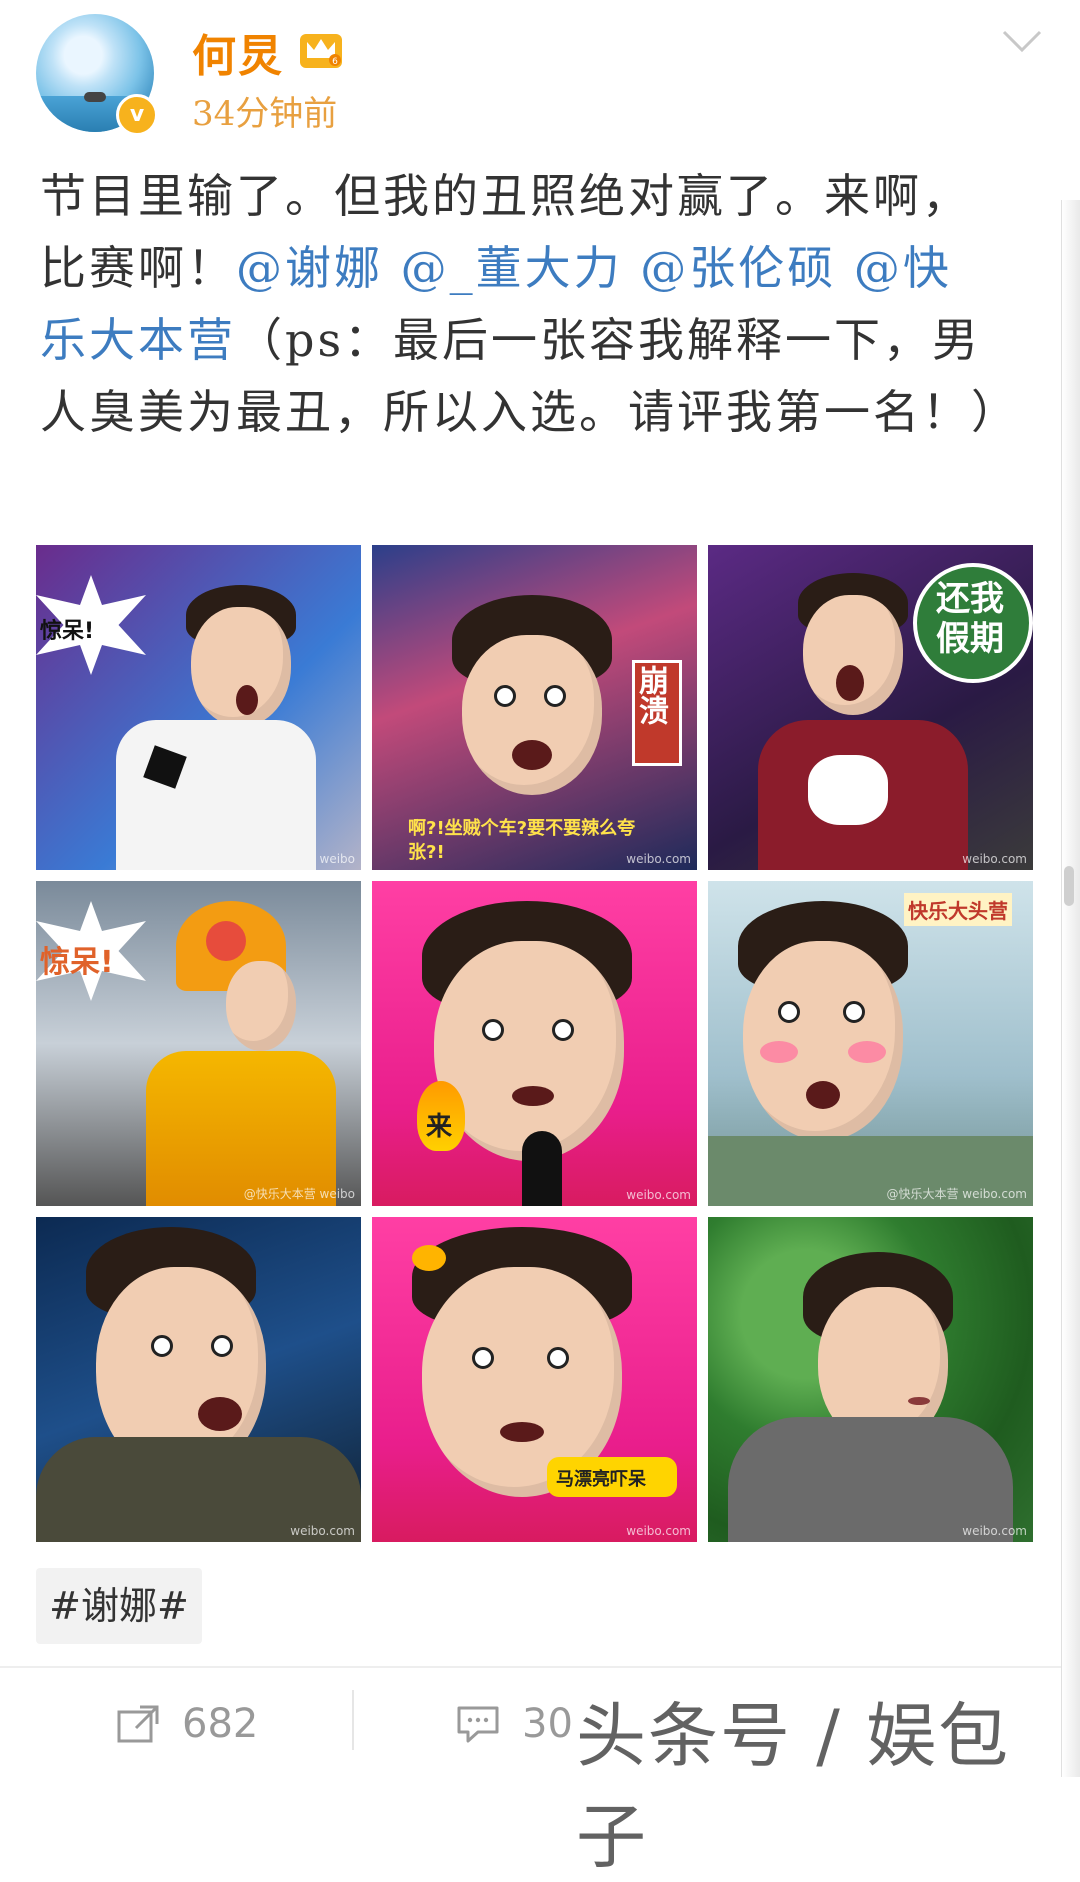 This screenshot has width=1080, height=1882. Describe the element at coordinates (601, 1479) in the screenshot. I see `image-caption: 马漂亮吓呆` at that location.